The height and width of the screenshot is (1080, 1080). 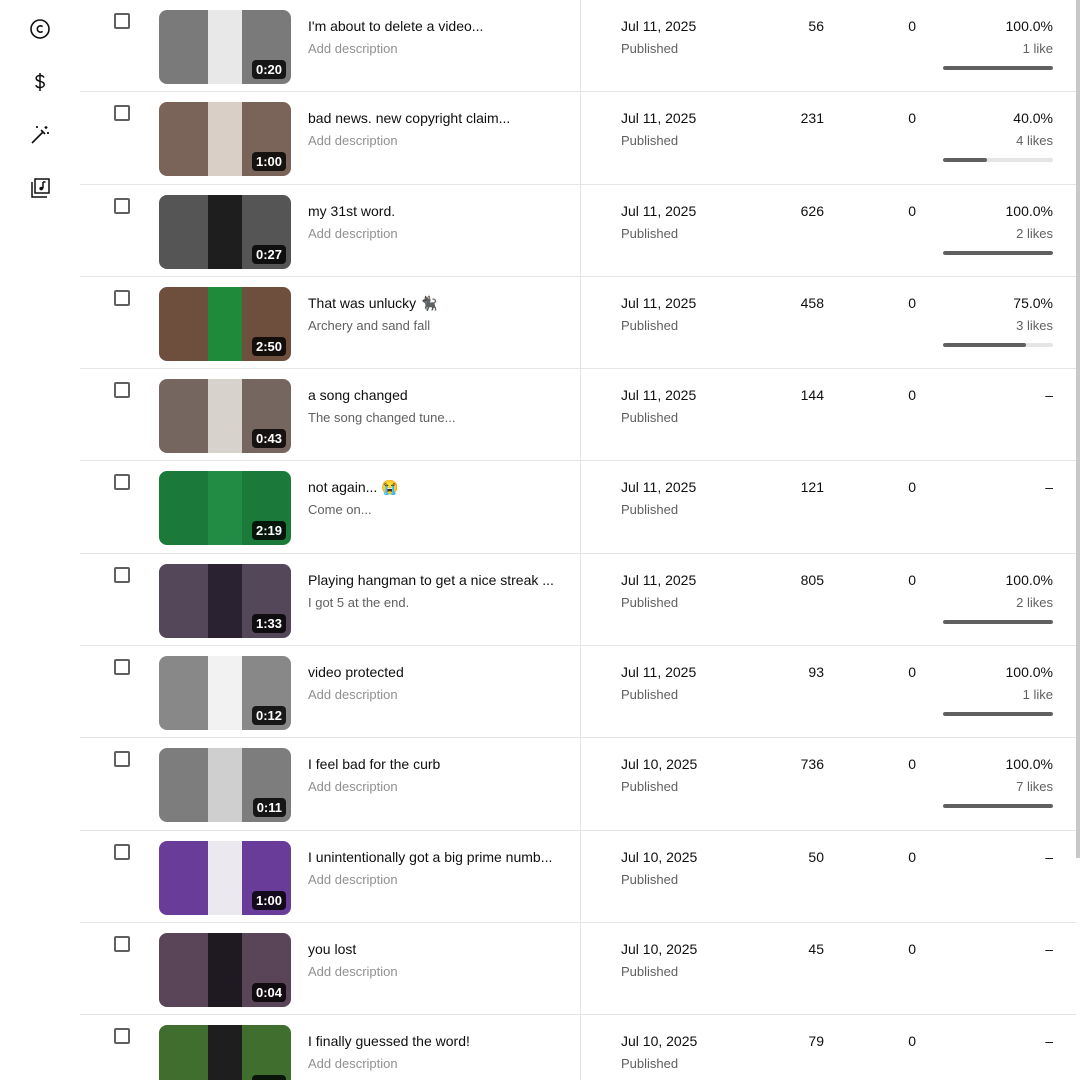 What do you see at coordinates (434, 487) in the screenshot?
I see `video-title: not again... 😭` at bounding box center [434, 487].